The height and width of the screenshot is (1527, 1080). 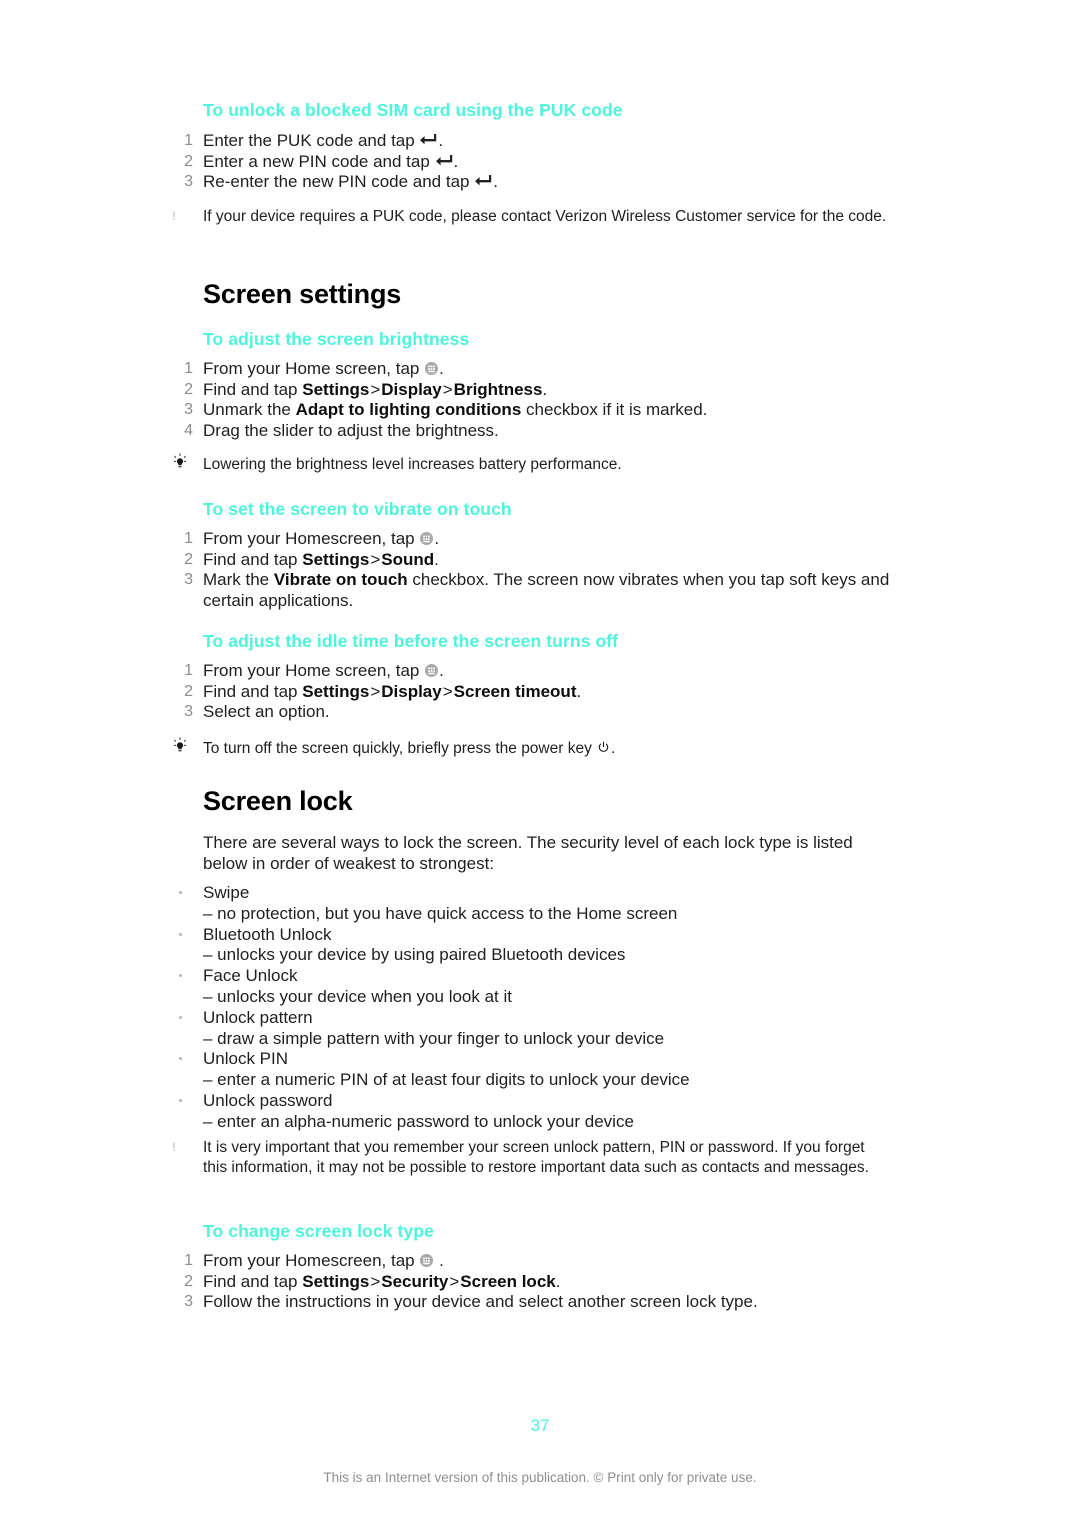 What do you see at coordinates (188, 430) in the screenshot?
I see `step-number: 4` at bounding box center [188, 430].